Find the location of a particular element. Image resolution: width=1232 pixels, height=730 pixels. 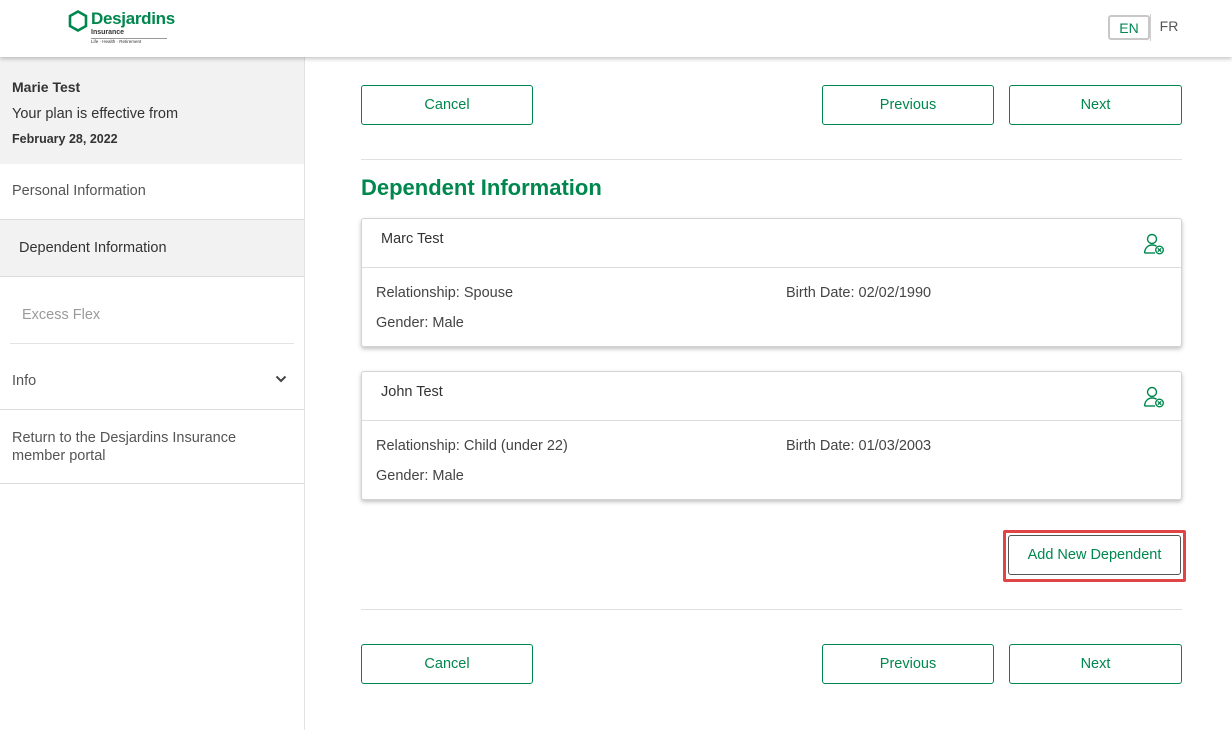

page-title: Dependent Information is located at coordinates (481, 187).